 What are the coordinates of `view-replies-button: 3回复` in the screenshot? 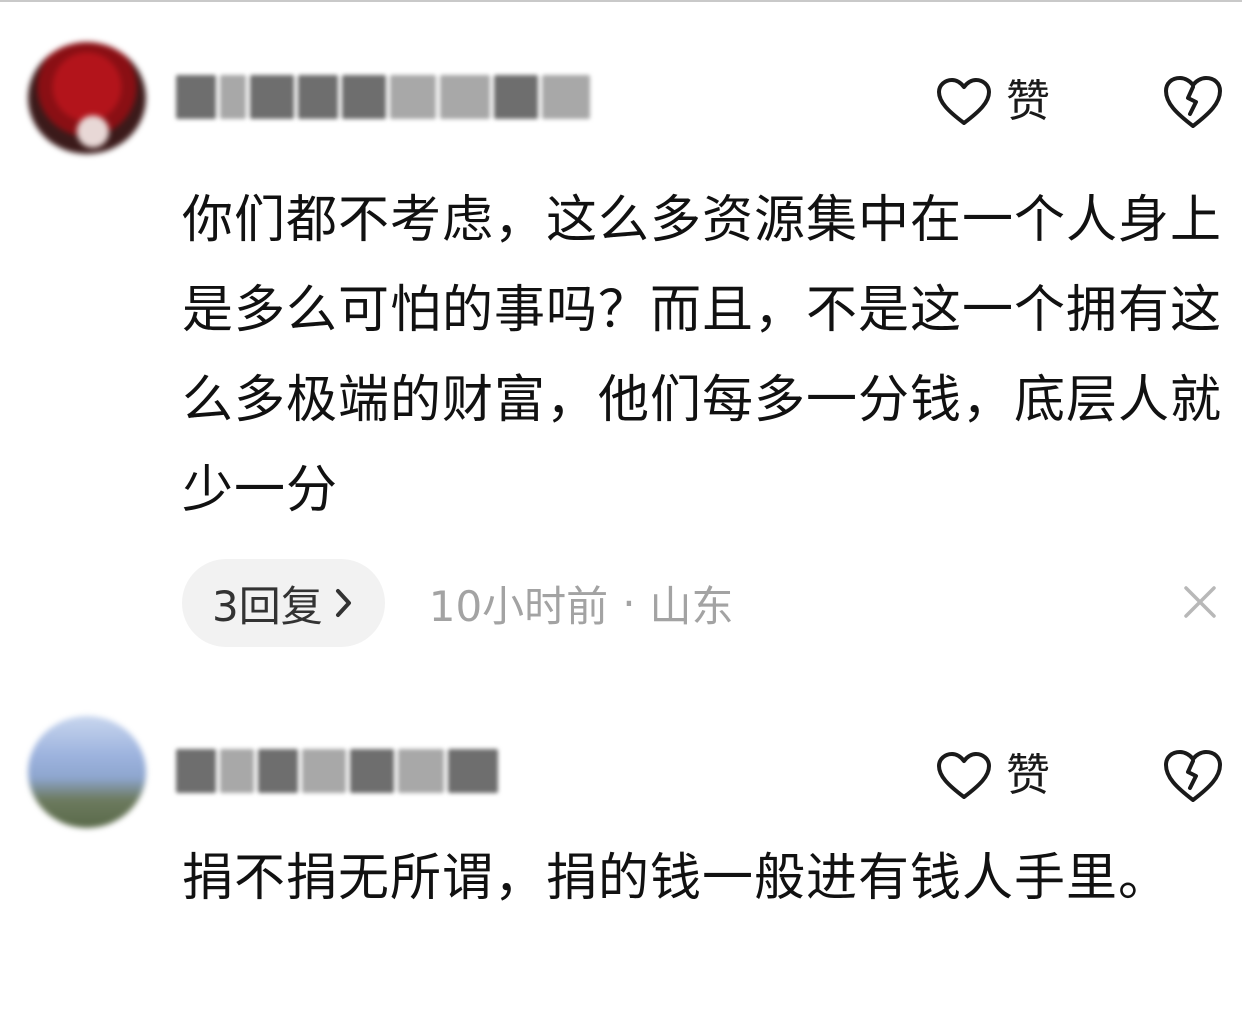 It's located at (283, 603).